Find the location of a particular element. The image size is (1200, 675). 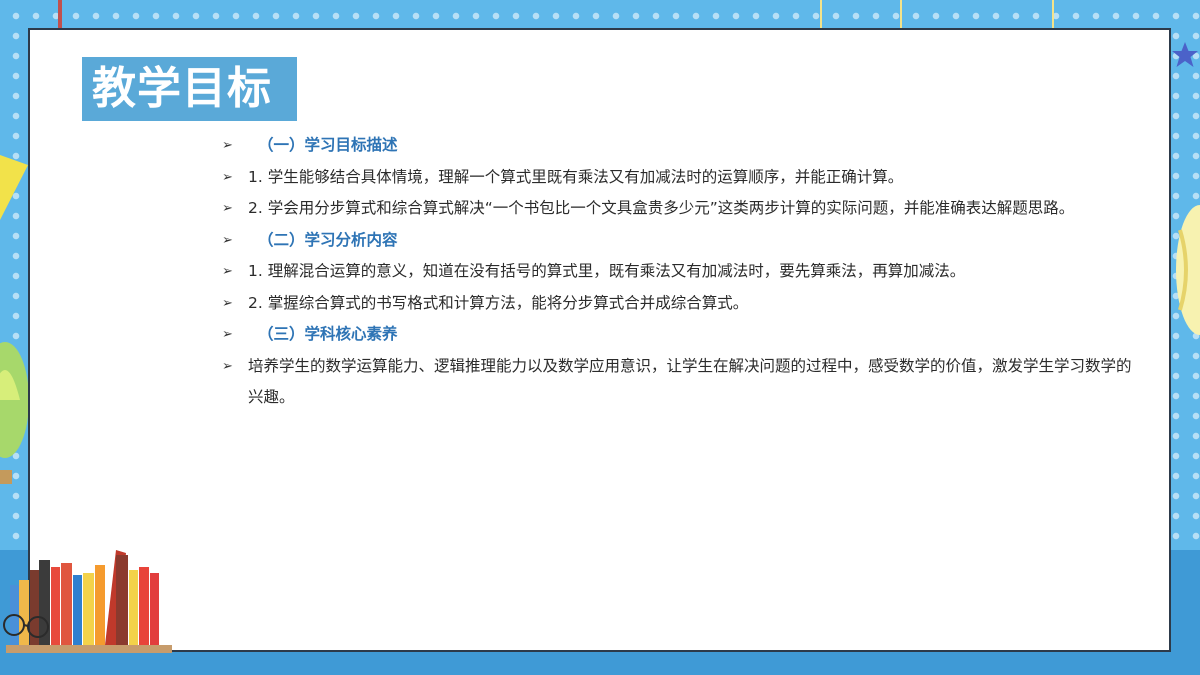

right-balloon-decoration is located at coordinates (1188, 270).